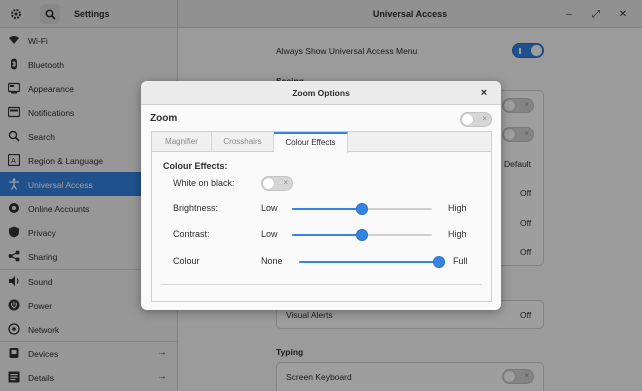  I want to click on close-icon: ×, so click(484, 93).